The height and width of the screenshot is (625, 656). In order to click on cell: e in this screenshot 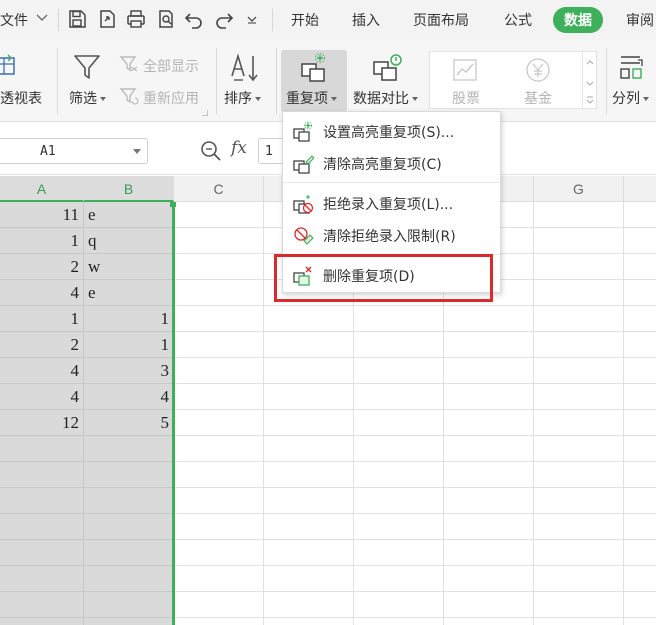, I will do `click(129, 293)`.